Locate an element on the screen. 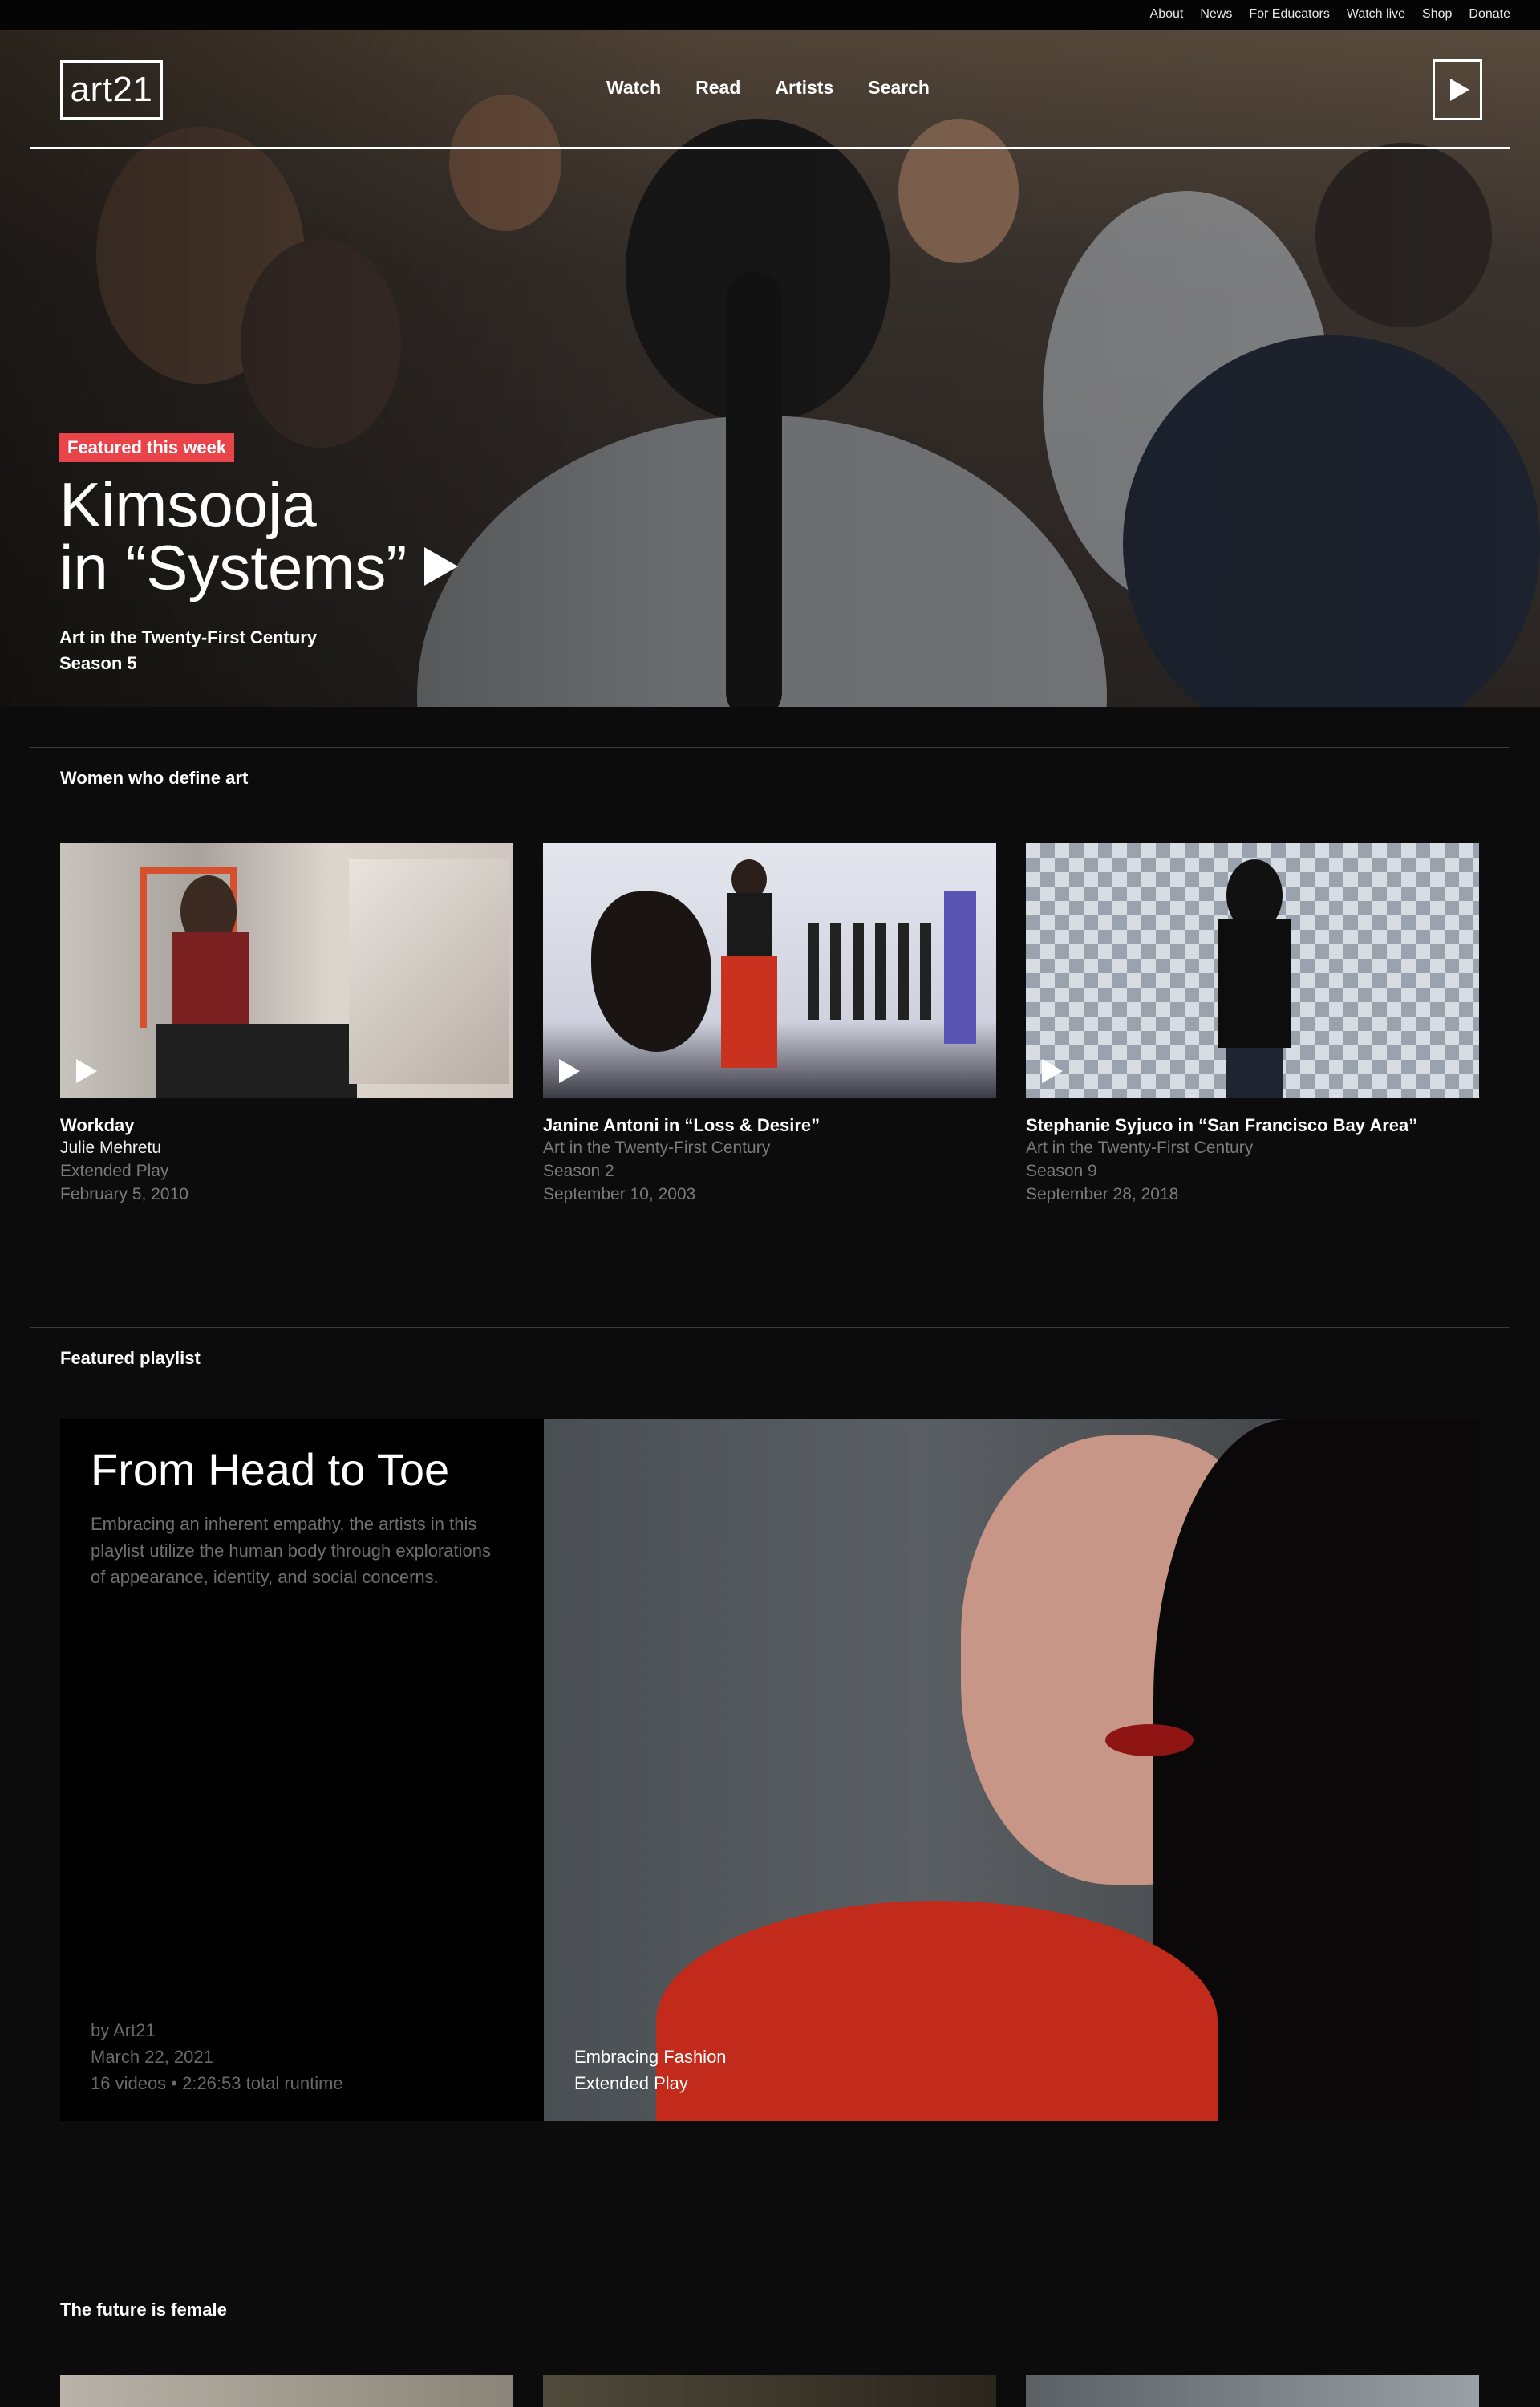  utility-link-donate: Donate is located at coordinates (1489, 14).